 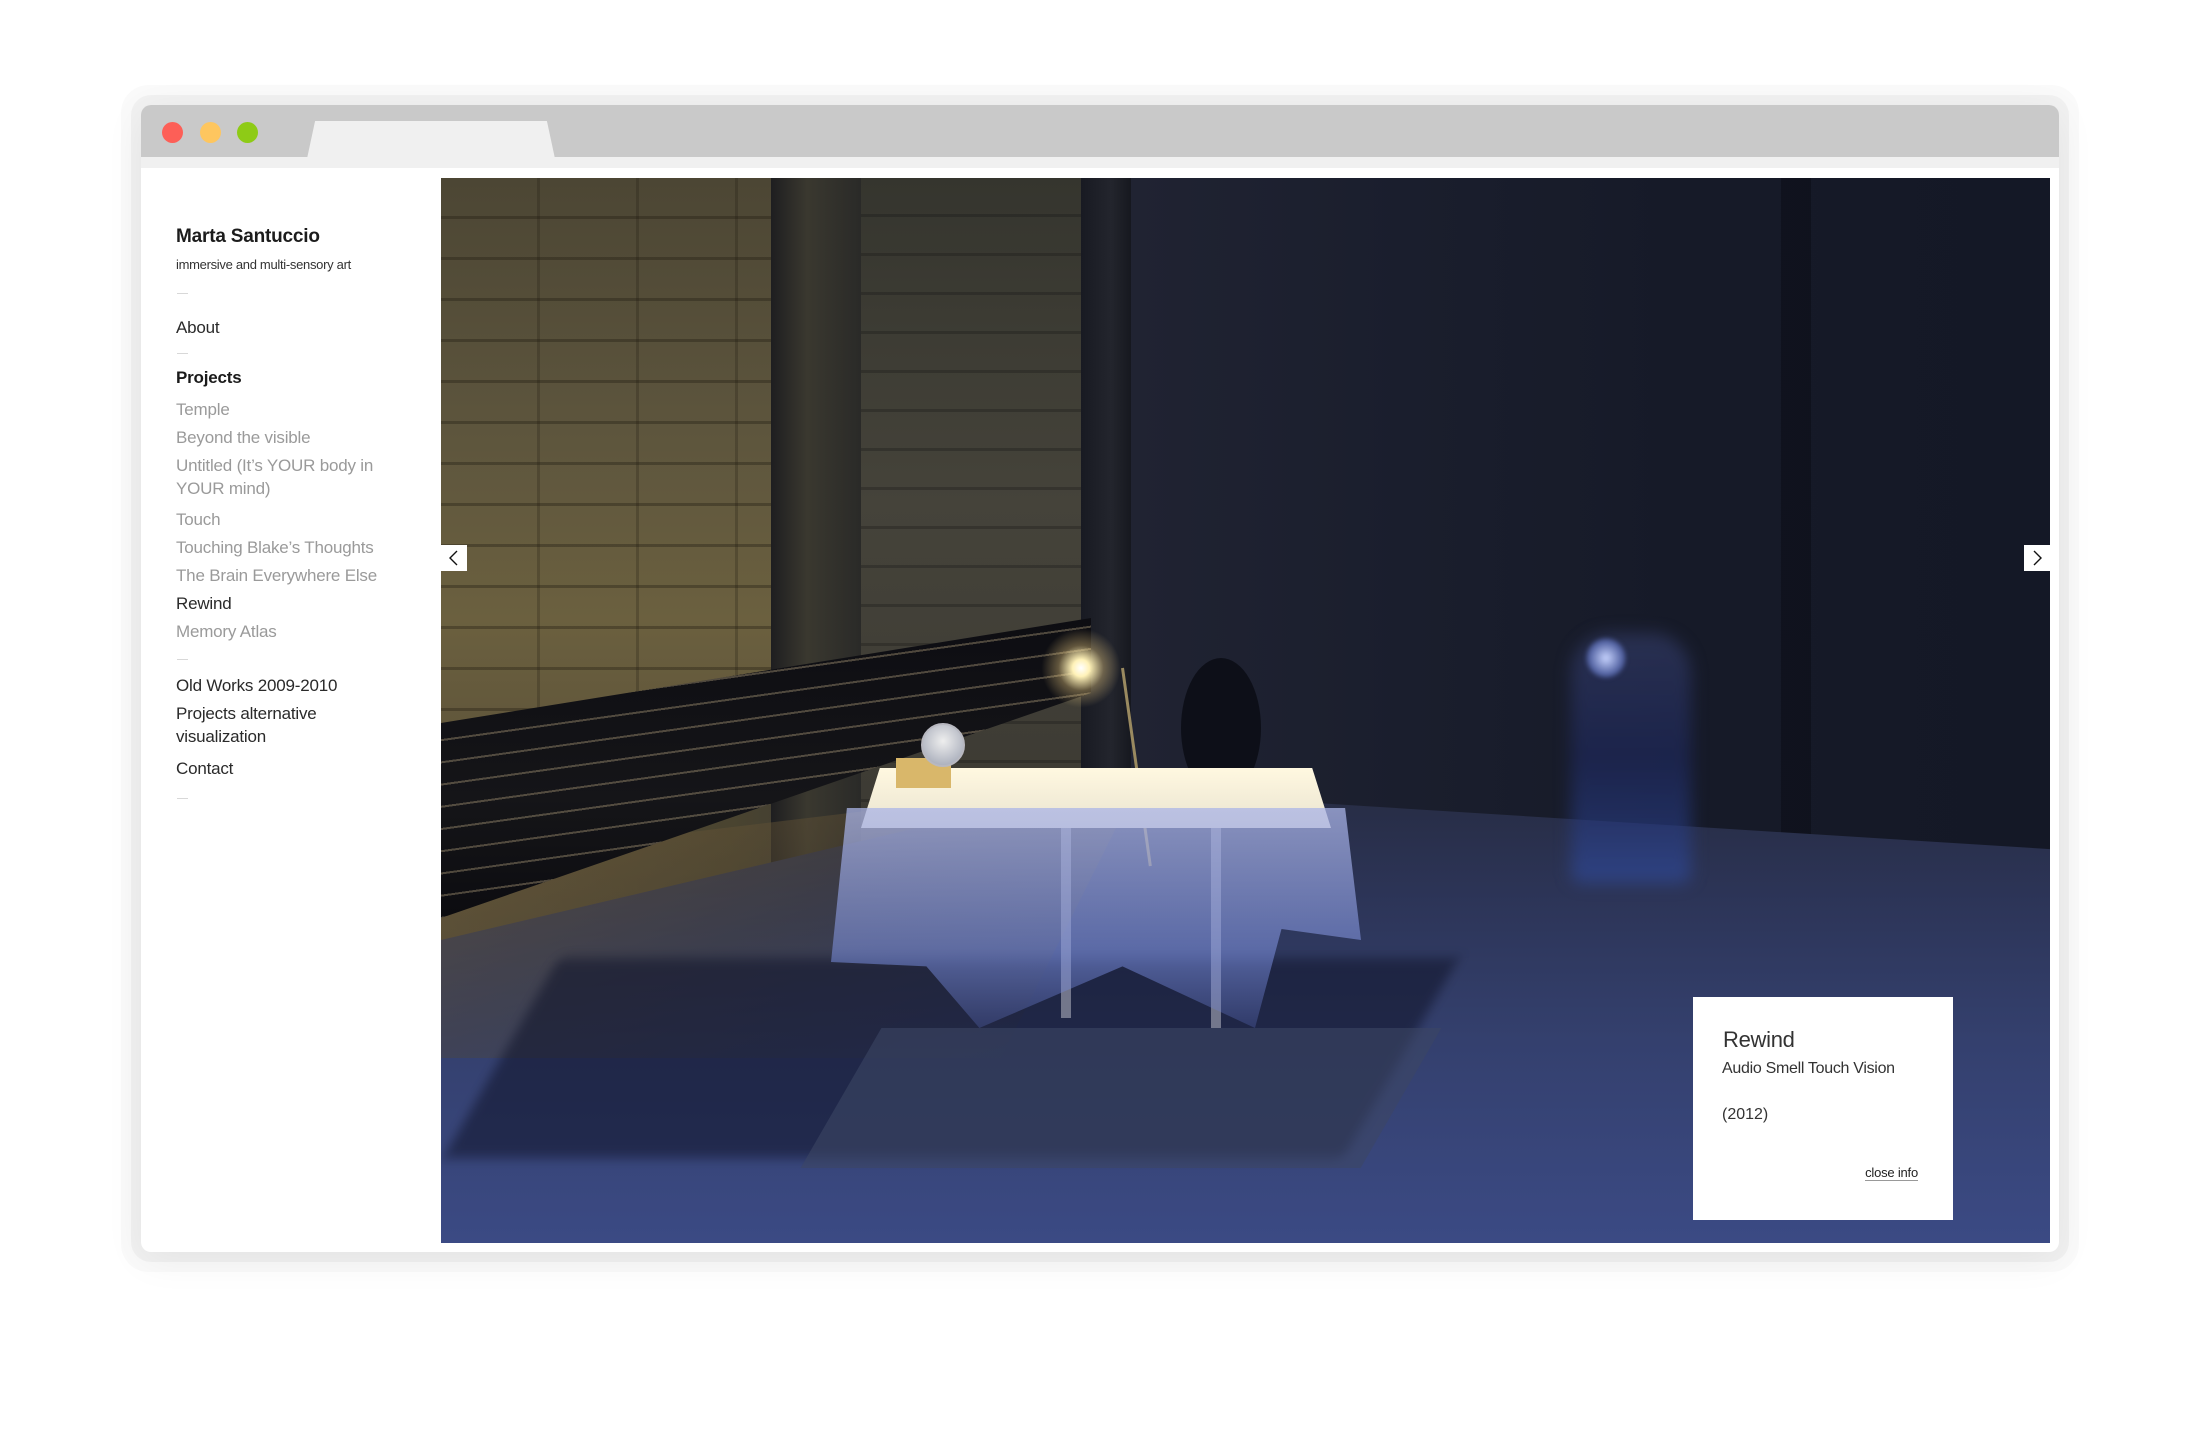 What do you see at coordinates (296, 685) in the screenshot?
I see `nav-old-works: Old Works 2009-2010` at bounding box center [296, 685].